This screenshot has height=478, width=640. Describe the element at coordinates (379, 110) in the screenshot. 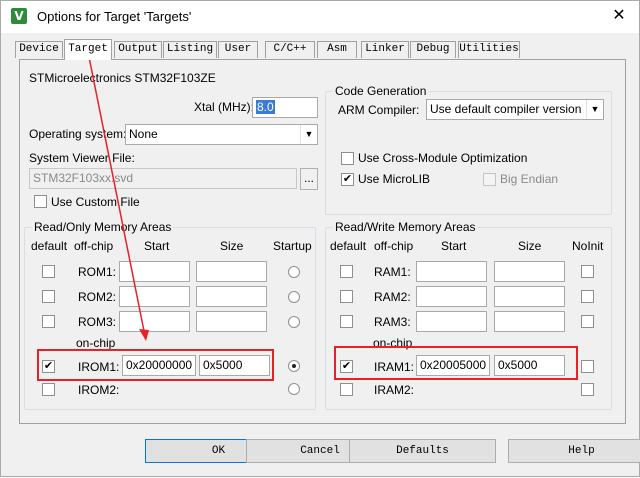

I see `arm-compiler-label: ARM Compiler:` at that location.